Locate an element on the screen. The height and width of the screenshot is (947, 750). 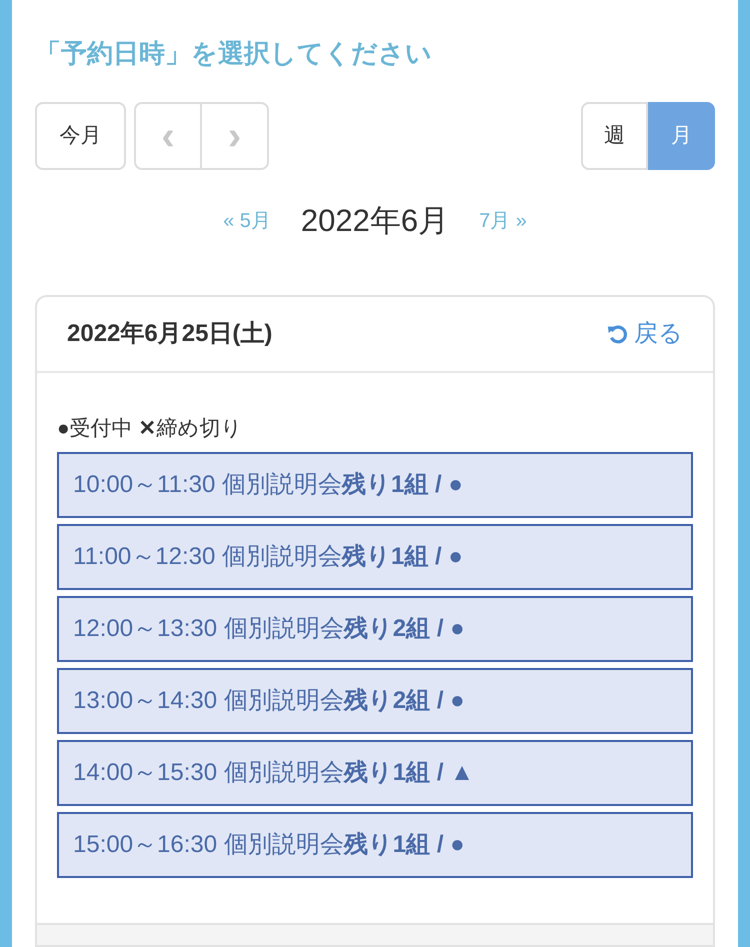
undo-icon is located at coordinates (617, 333).